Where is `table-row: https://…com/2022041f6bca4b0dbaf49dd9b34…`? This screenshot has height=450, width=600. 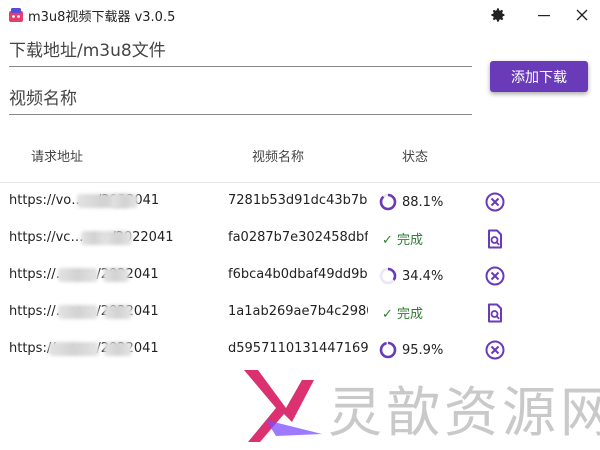
table-row: https://…com/2022041f6bca4b0dbaf49dd9b34… is located at coordinates (300, 275).